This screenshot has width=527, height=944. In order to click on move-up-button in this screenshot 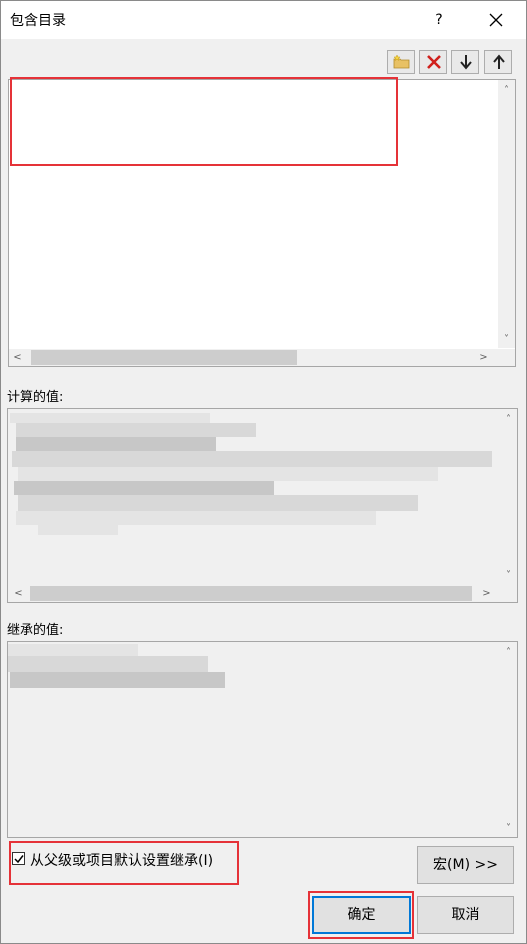, I will do `click(498, 62)`.